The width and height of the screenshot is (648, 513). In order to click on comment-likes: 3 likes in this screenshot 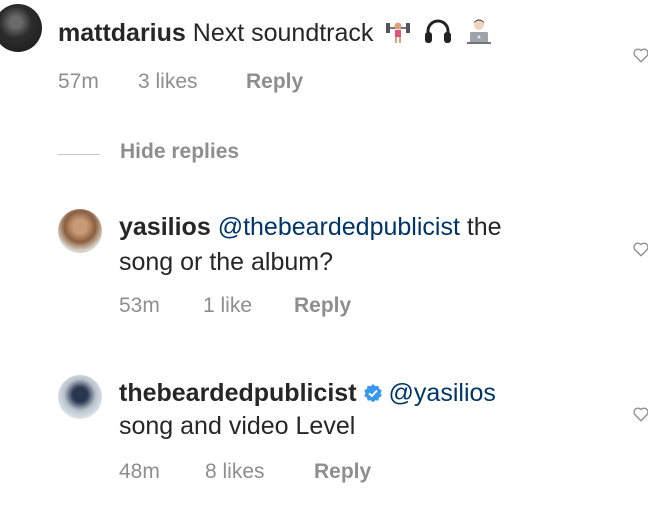, I will do `click(168, 82)`.